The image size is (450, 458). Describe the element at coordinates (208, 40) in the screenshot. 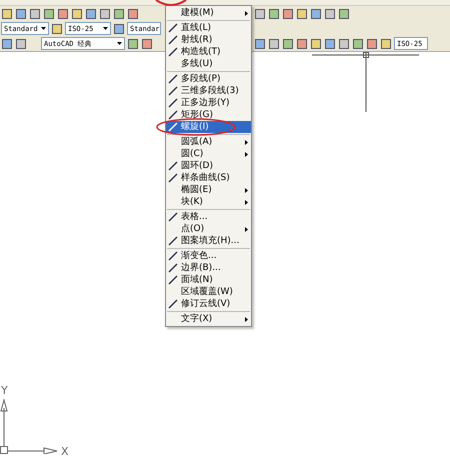

I see `menu-item: 射线(R)` at that location.